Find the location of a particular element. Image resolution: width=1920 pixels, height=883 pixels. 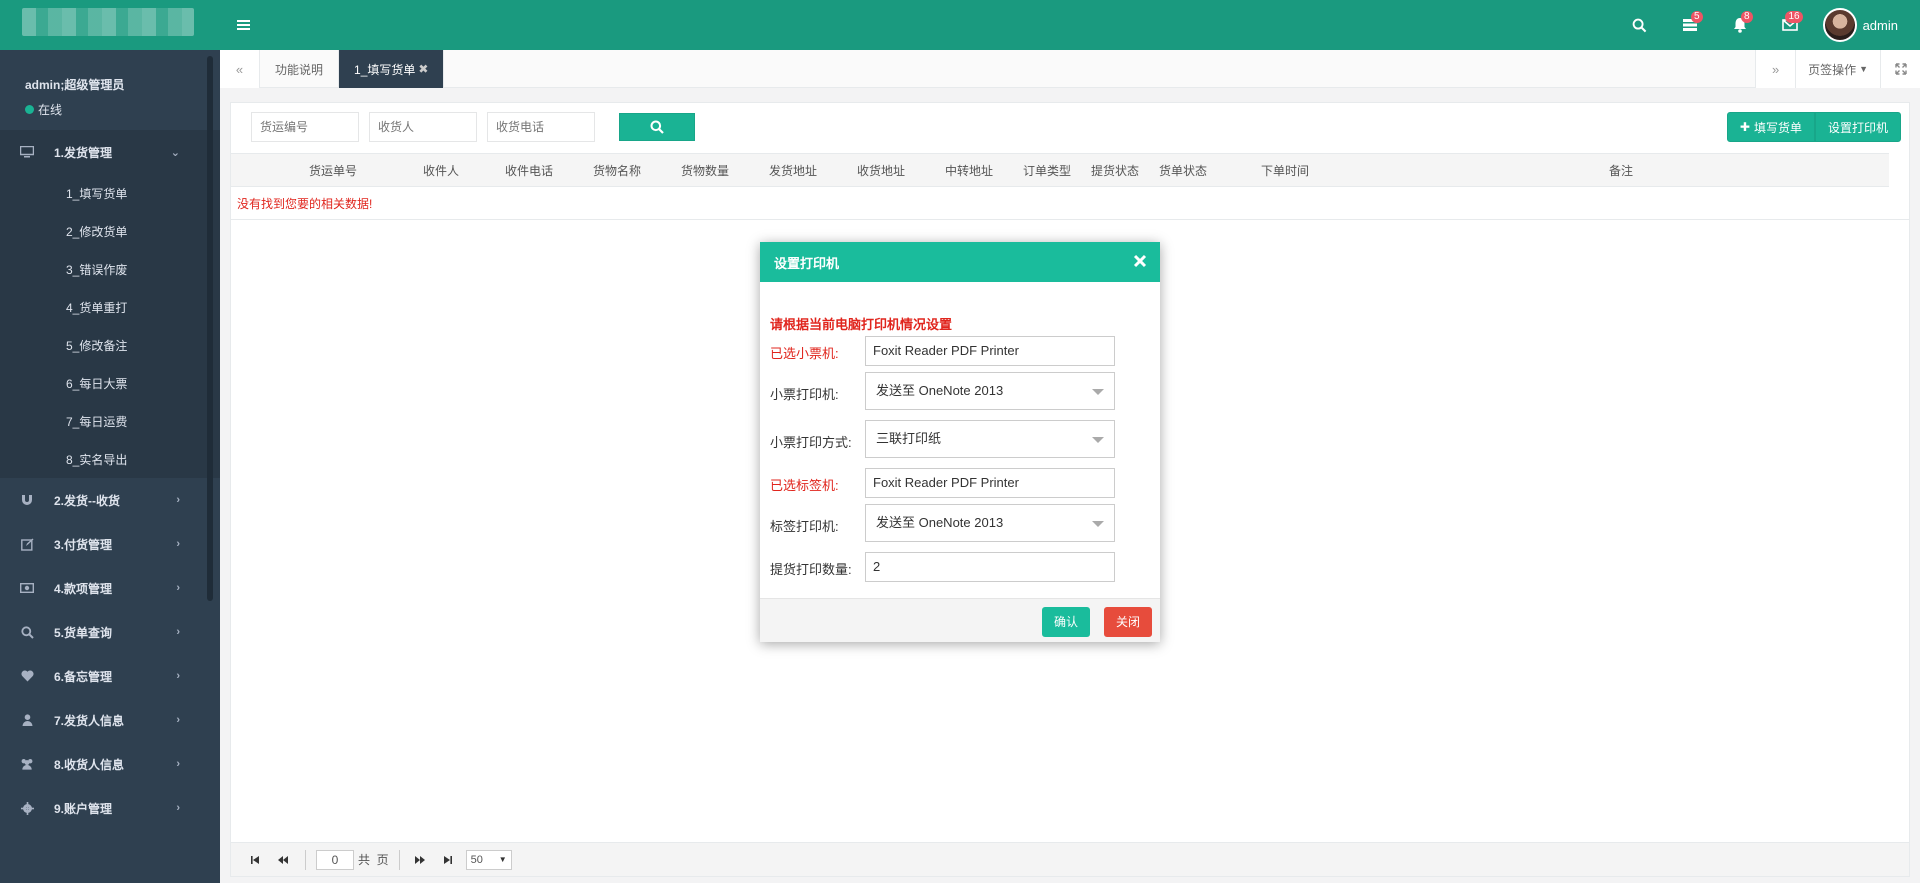

top-navbar: 5 8 16 admin is located at coordinates (960, 25).